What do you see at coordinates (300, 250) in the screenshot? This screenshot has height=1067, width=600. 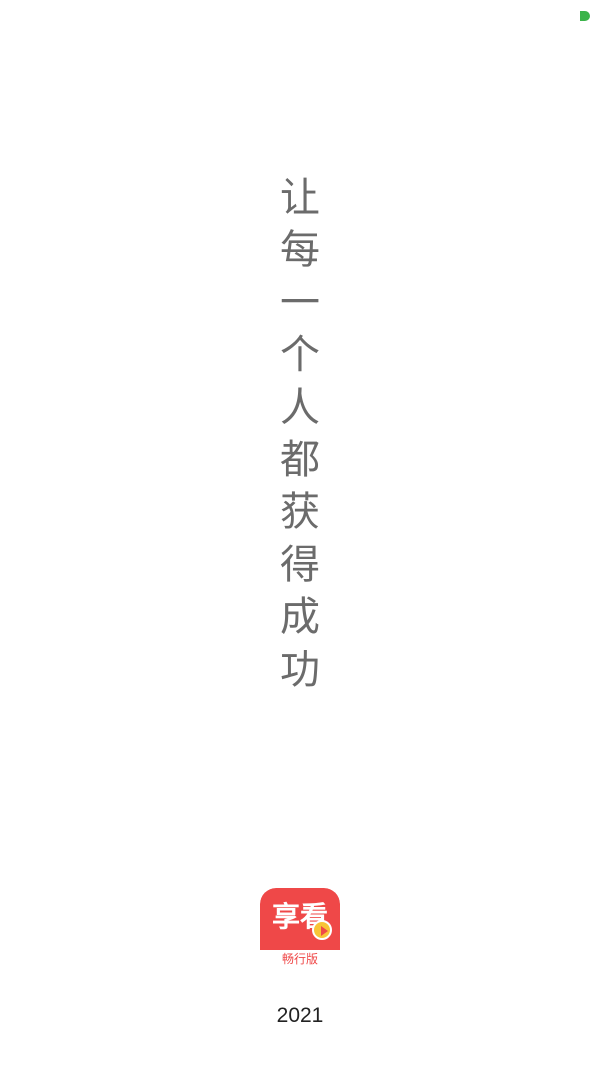 I see `slogan-char: 每` at bounding box center [300, 250].